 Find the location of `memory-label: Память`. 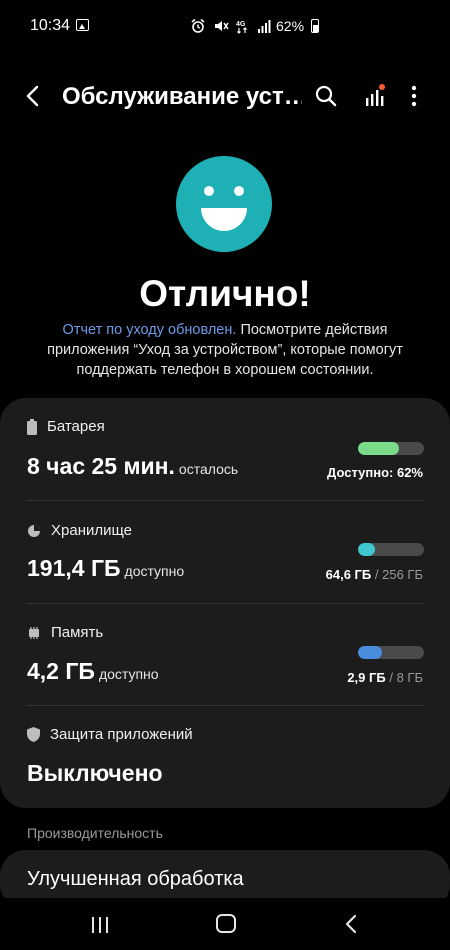

memory-label: Память is located at coordinates (77, 632).